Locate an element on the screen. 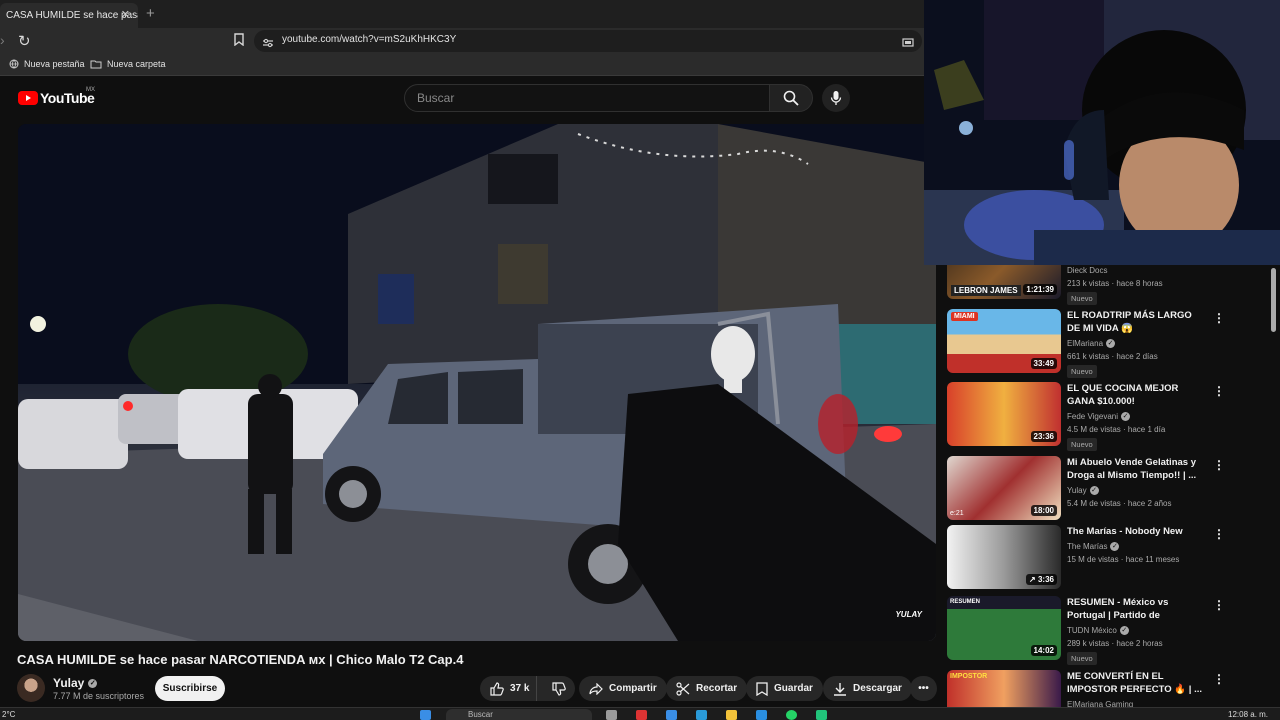 The width and height of the screenshot is (1280, 720). channel-name: Yulay ✓ is located at coordinates (75, 683).